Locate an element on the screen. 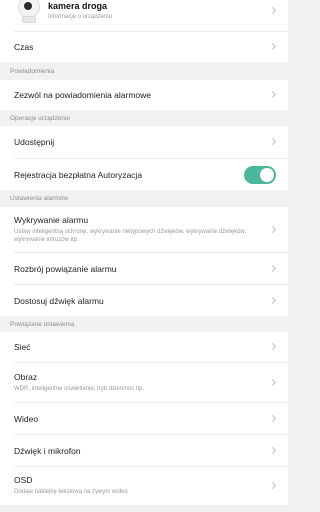 This screenshot has width=320, height=512. camera-thumbnail is located at coordinates (28, 12).